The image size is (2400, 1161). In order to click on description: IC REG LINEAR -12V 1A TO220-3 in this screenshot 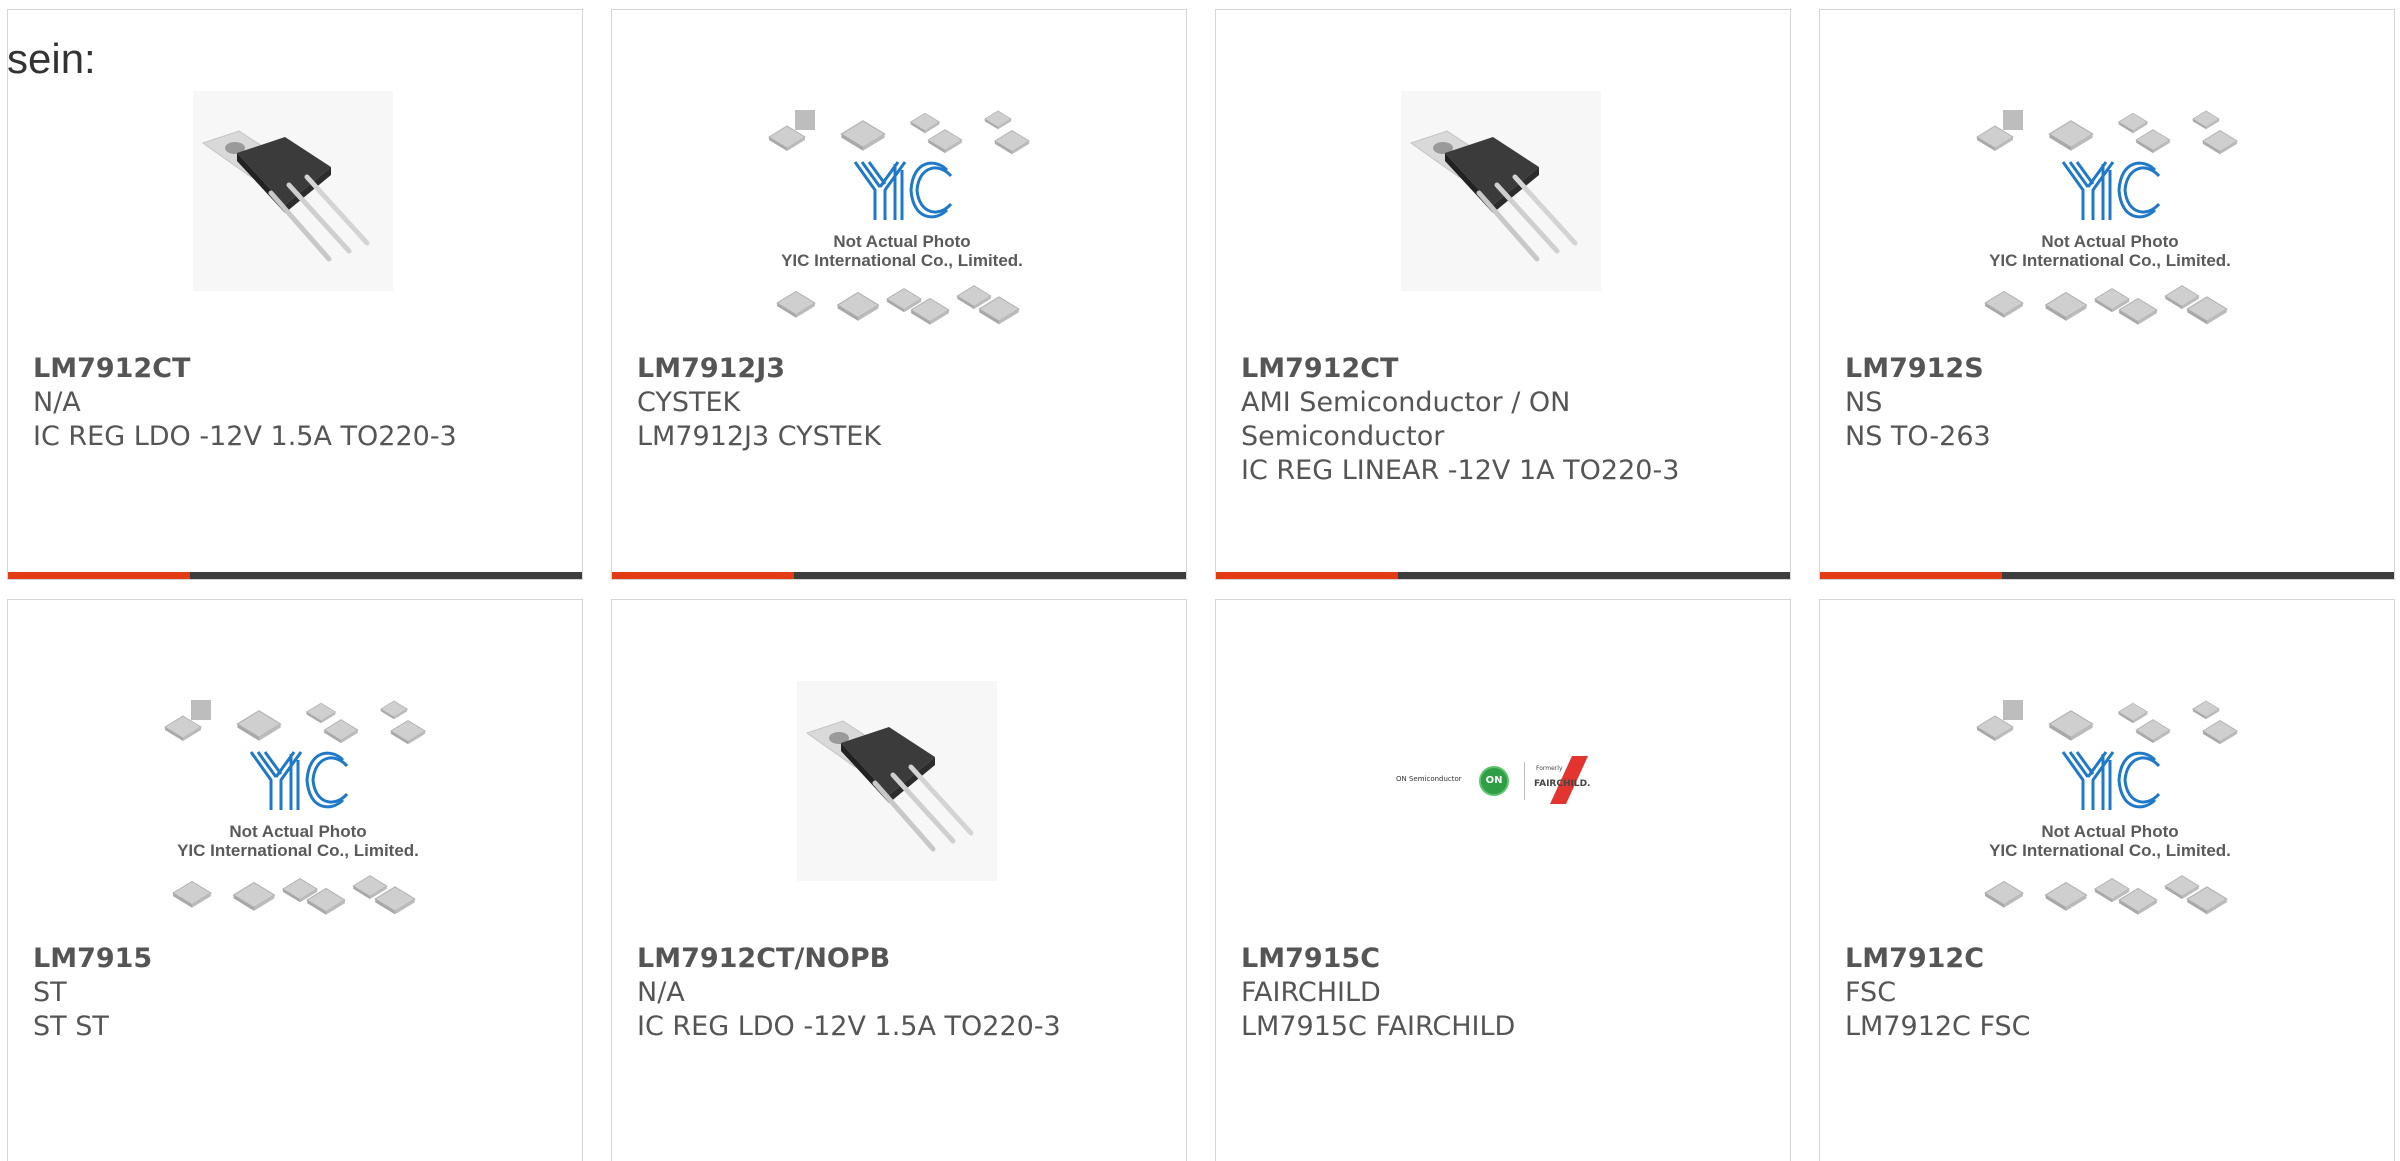, I will do `click(1460, 470)`.